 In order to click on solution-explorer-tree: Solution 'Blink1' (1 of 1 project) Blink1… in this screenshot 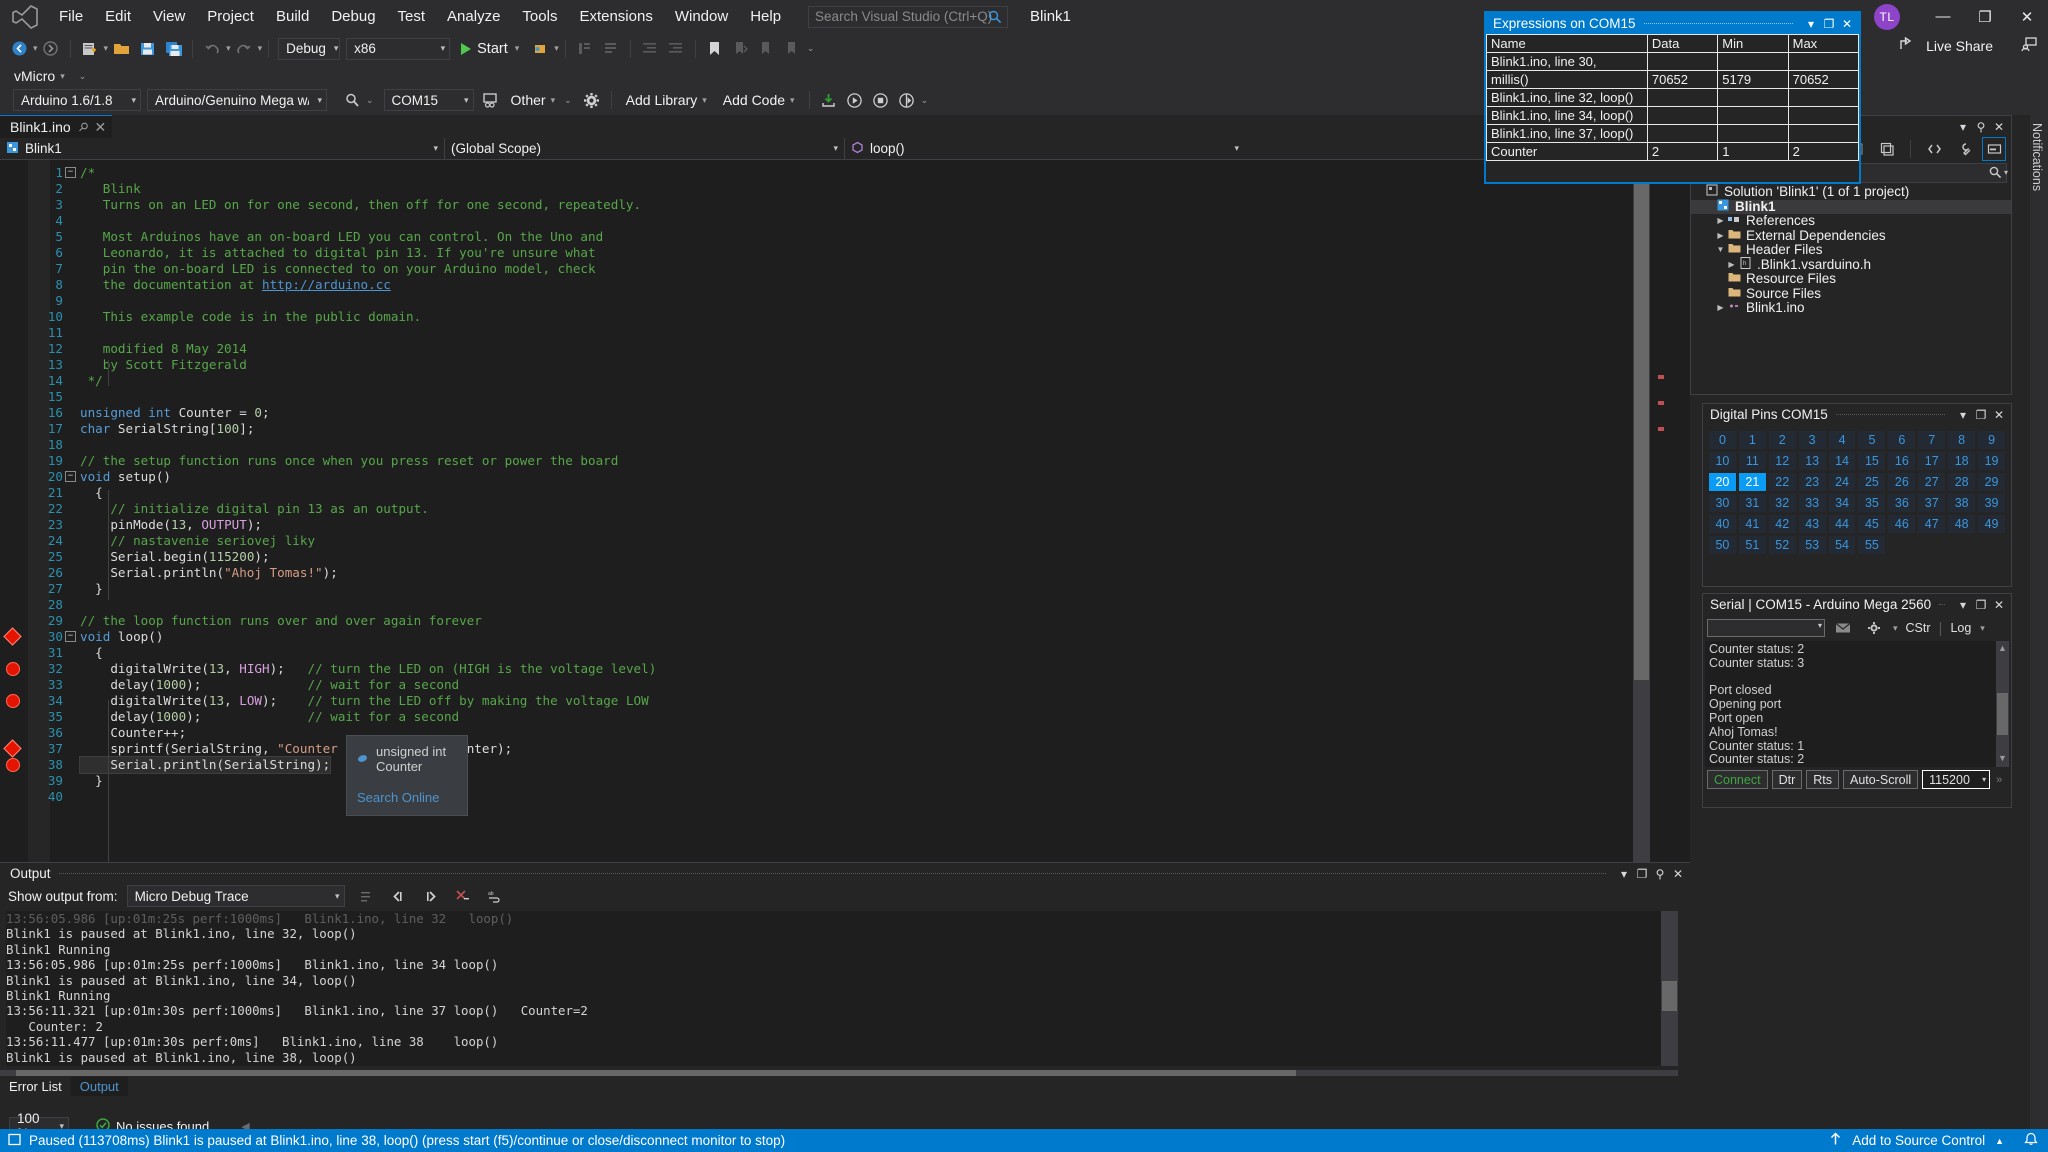, I will do `click(1851, 250)`.